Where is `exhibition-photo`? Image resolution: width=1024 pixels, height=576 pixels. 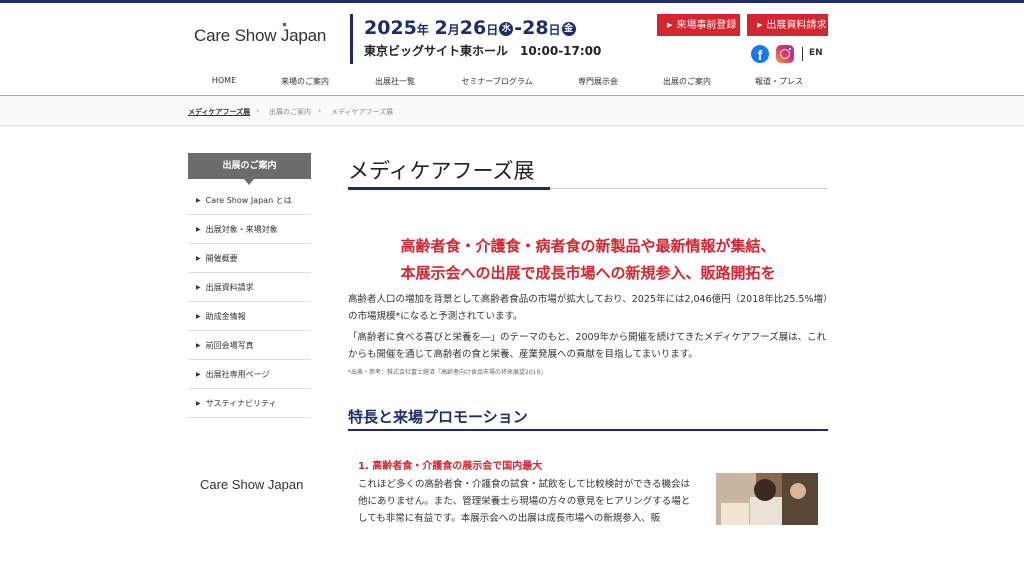 exhibition-photo is located at coordinates (767, 499).